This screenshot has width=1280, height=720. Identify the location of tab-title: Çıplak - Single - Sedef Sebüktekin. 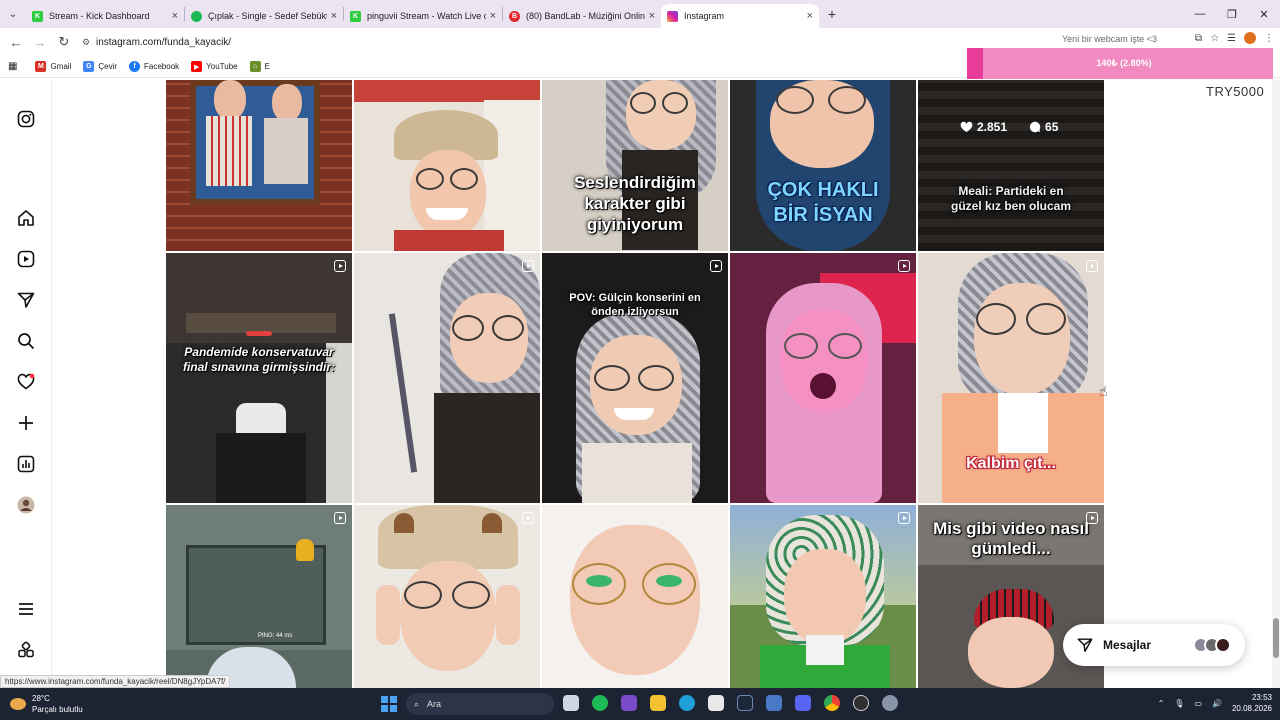
(267, 16).